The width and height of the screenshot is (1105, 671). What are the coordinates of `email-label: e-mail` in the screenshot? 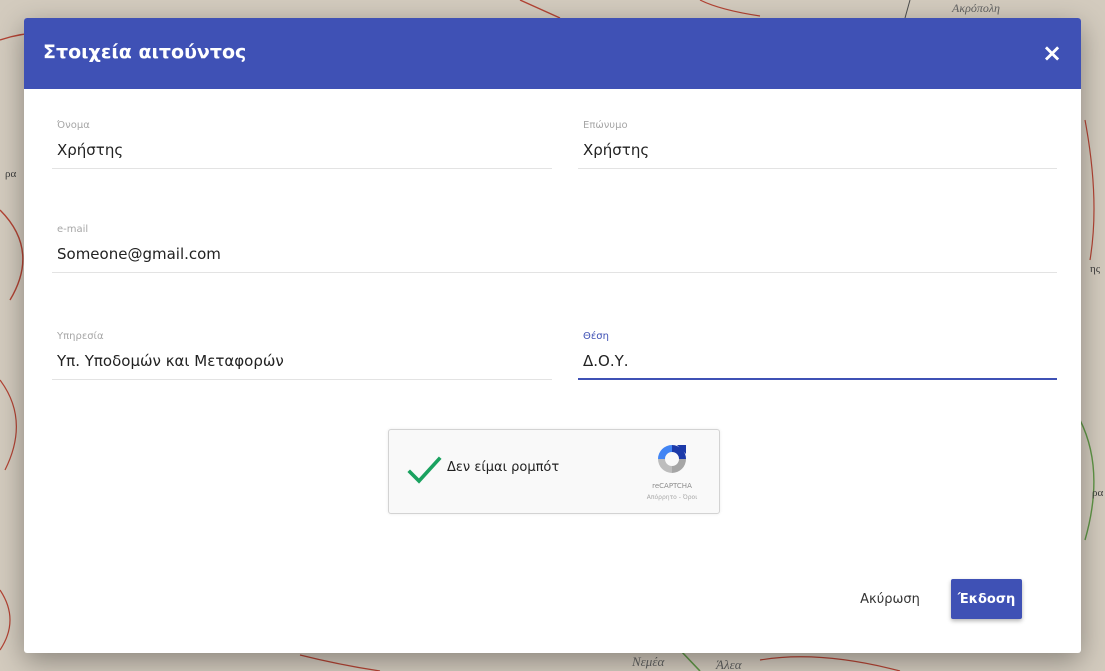 It's located at (73, 229).